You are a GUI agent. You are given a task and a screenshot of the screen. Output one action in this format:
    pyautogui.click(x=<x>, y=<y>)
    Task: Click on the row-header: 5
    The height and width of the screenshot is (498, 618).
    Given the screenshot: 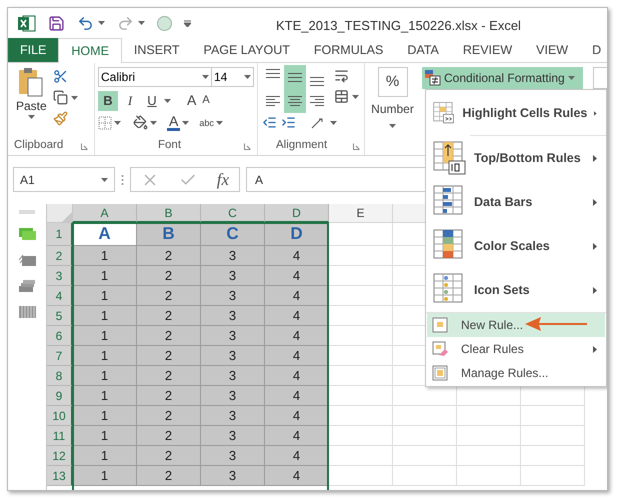 What is the action you would take?
    pyautogui.click(x=60, y=316)
    